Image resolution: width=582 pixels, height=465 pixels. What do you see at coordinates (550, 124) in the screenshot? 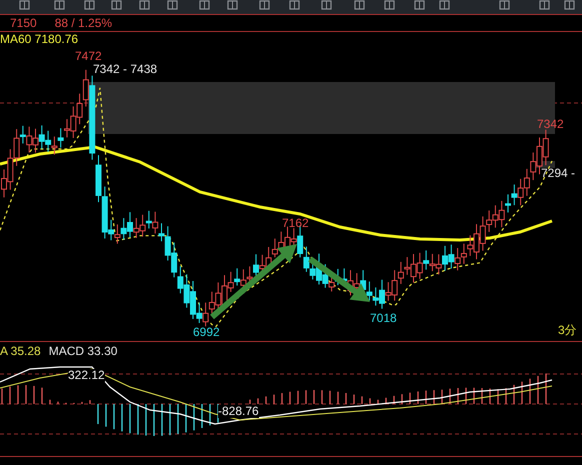
I see `price-label: 7342` at bounding box center [550, 124].